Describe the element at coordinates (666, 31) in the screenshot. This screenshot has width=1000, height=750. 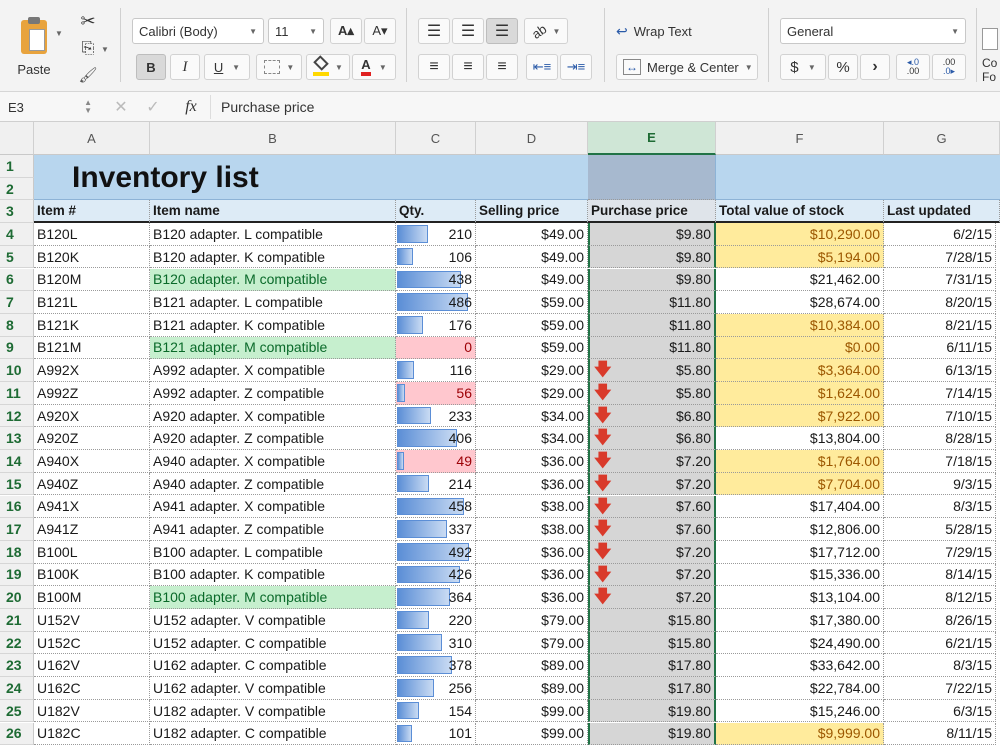
I see `wrap-text-button: ↩ Wrap Text` at that location.